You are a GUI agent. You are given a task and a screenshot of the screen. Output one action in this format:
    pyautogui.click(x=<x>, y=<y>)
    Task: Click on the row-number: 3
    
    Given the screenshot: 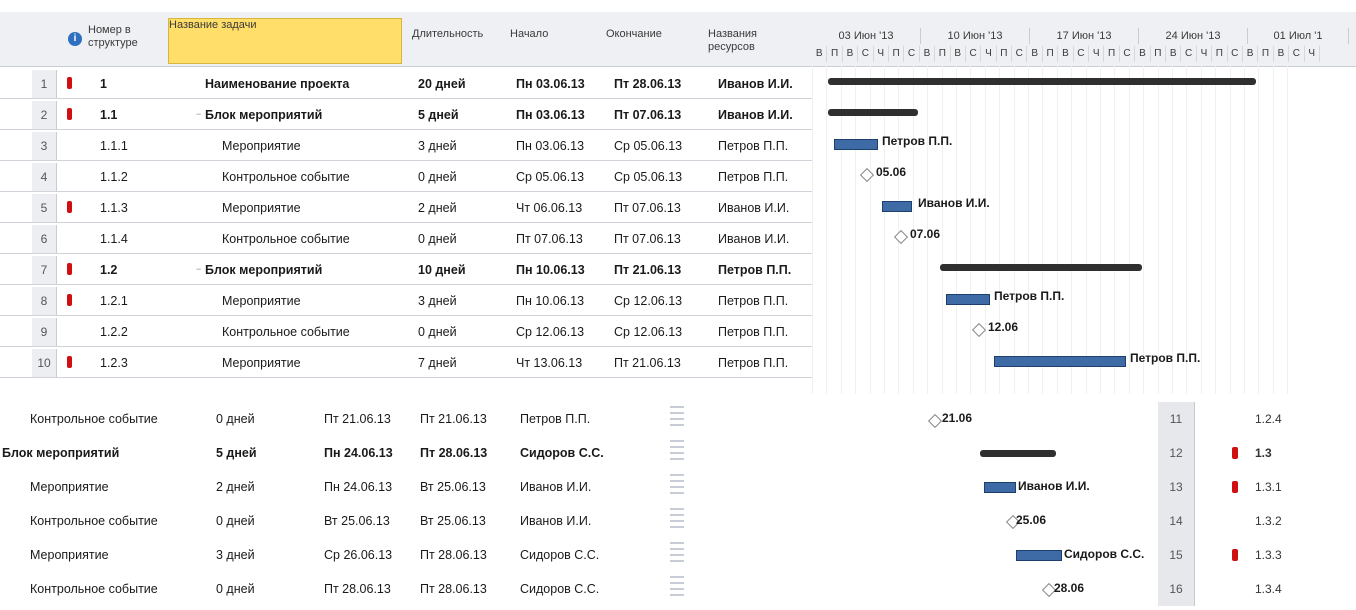 What is the action you would take?
    pyautogui.click(x=44, y=146)
    